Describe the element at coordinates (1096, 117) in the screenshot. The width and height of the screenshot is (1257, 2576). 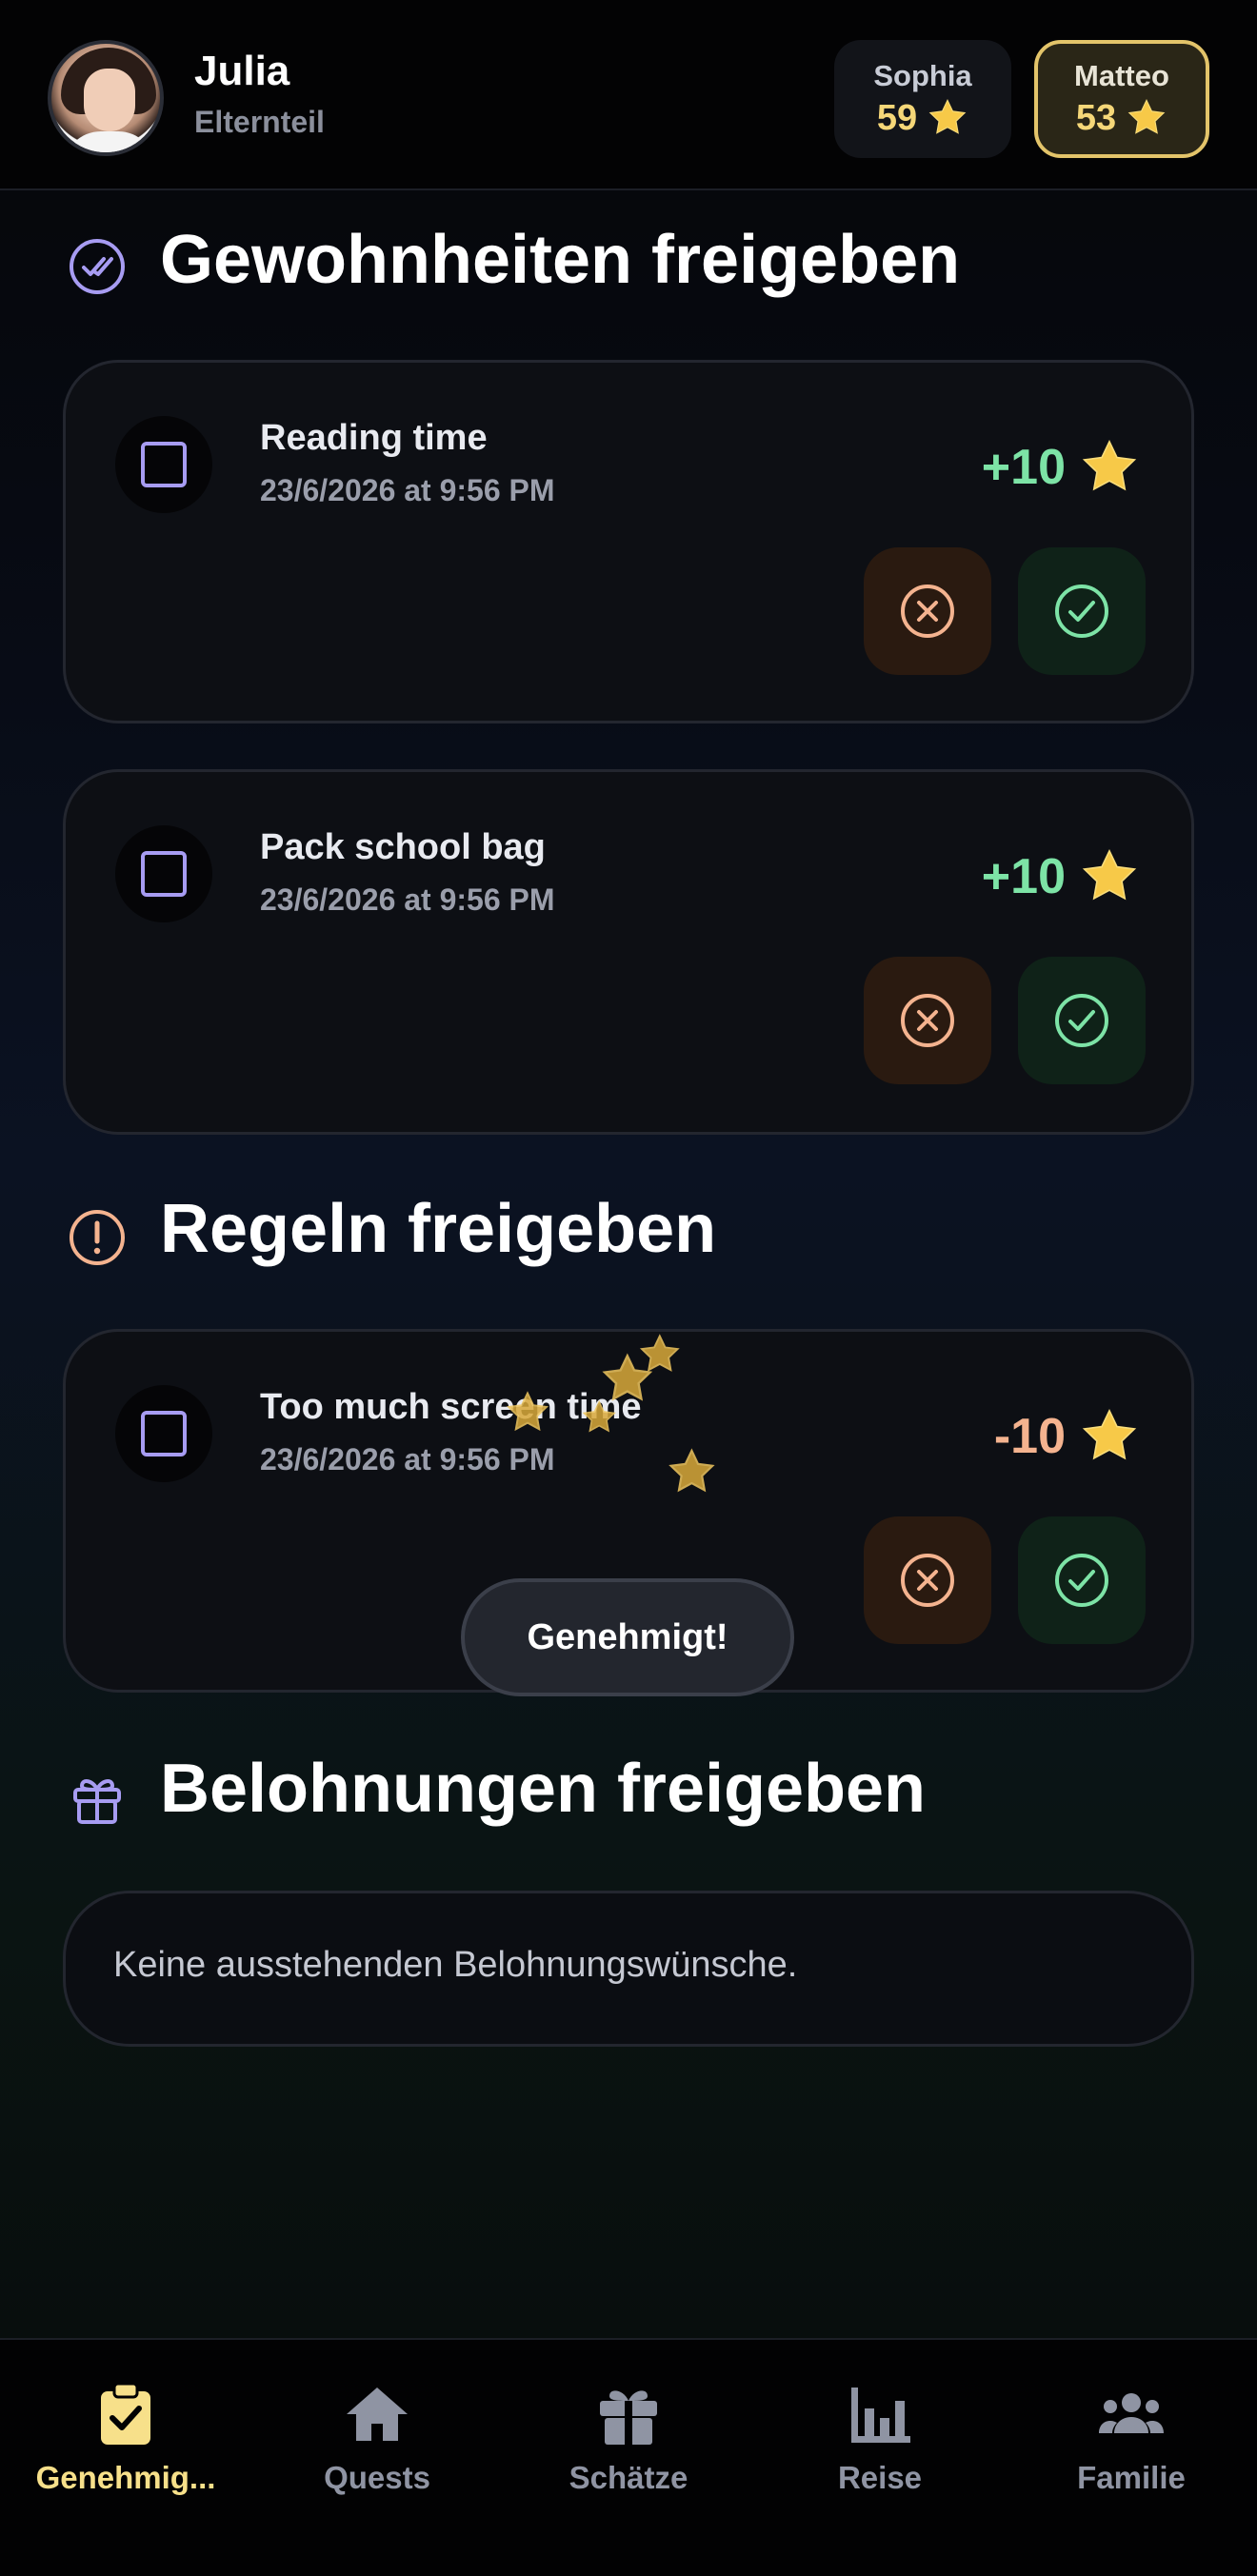
I see `kid-star-count: 53` at that location.